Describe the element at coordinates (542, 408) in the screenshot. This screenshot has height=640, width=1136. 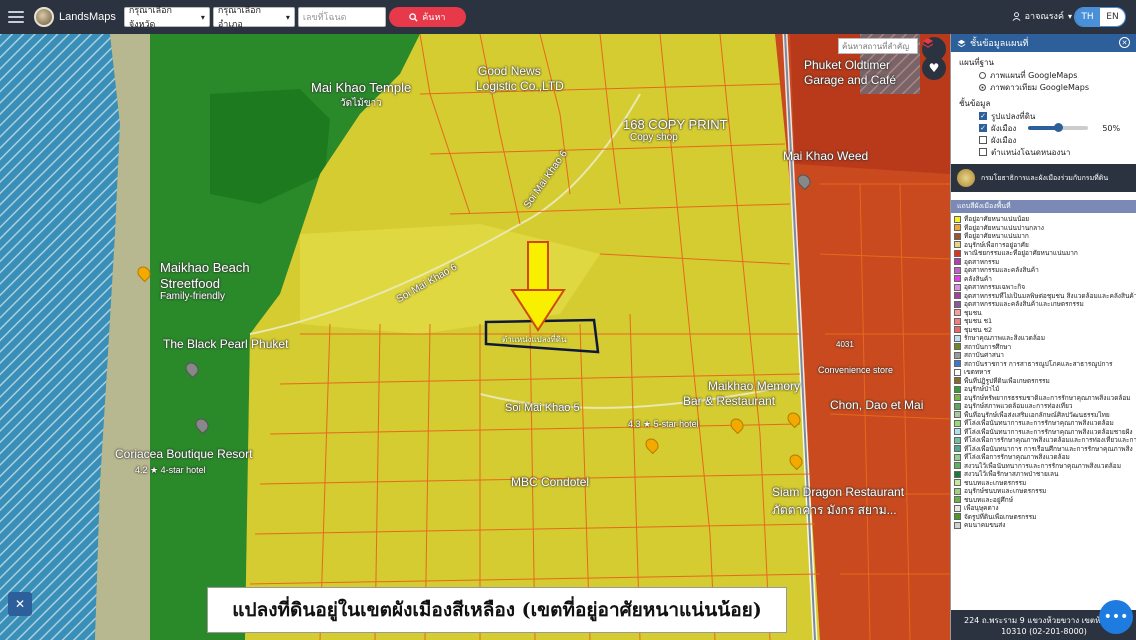
I see `label-soi-mai-khao-5: Soi Mai Khao 5` at that location.